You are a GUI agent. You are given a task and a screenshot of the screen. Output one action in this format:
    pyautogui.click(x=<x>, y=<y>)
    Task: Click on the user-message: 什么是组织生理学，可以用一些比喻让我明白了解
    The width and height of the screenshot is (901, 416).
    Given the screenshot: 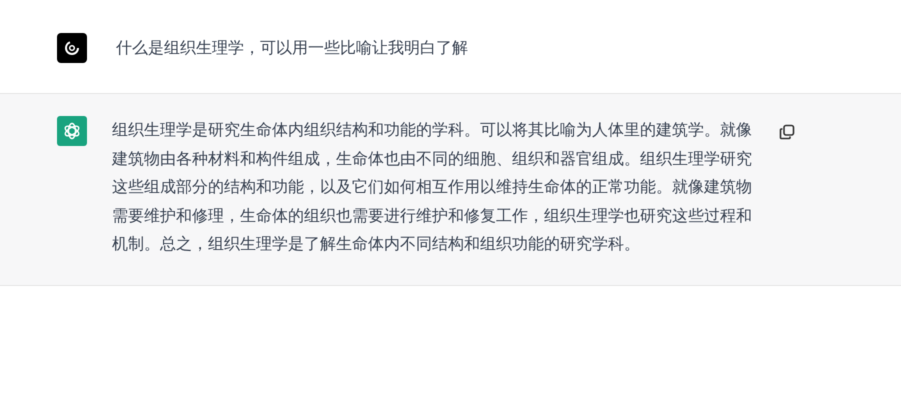 What is the action you would take?
    pyautogui.click(x=292, y=48)
    